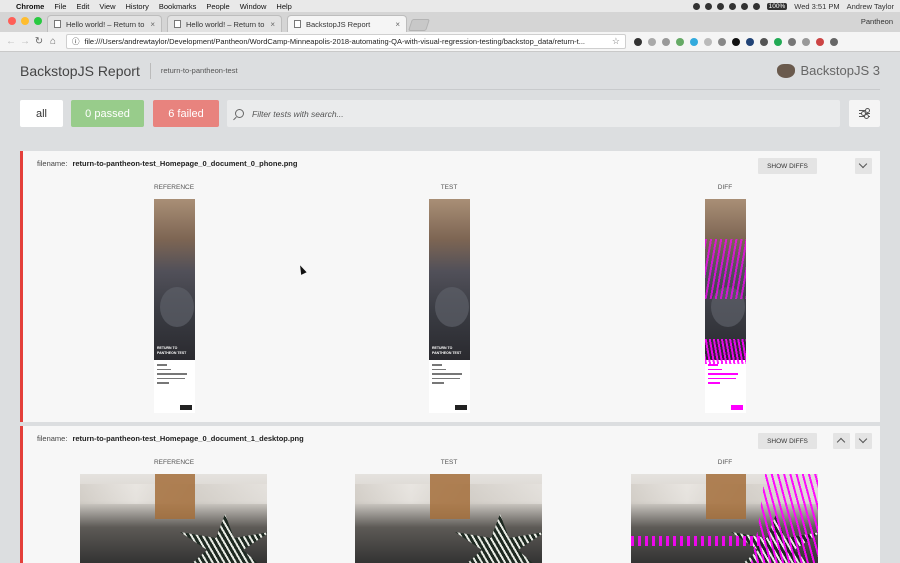  Describe the element at coordinates (175, 496) in the screenshot. I see `screenshot-background` at that location.